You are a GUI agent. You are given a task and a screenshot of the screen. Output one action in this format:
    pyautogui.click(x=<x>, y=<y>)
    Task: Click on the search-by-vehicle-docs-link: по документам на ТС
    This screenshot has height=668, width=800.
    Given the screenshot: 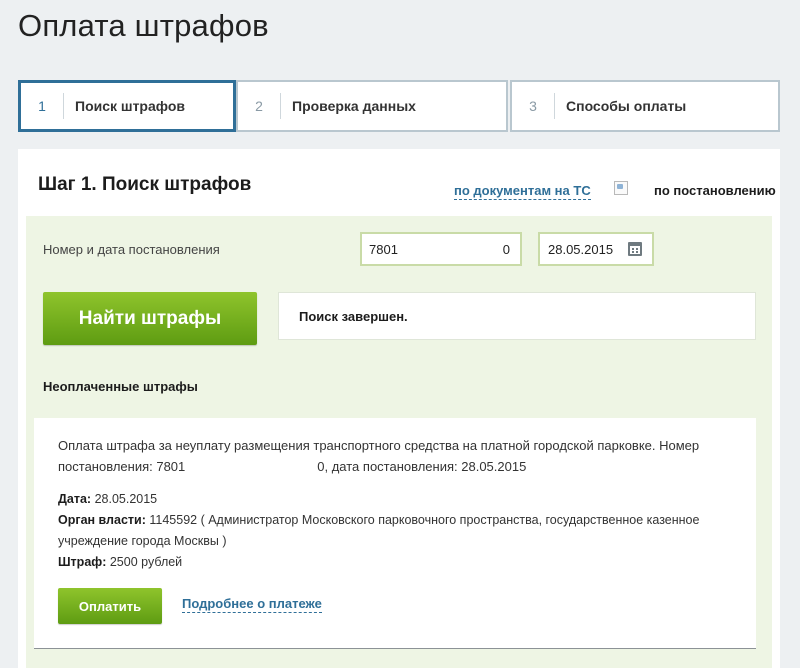 What is the action you would take?
    pyautogui.click(x=522, y=191)
    